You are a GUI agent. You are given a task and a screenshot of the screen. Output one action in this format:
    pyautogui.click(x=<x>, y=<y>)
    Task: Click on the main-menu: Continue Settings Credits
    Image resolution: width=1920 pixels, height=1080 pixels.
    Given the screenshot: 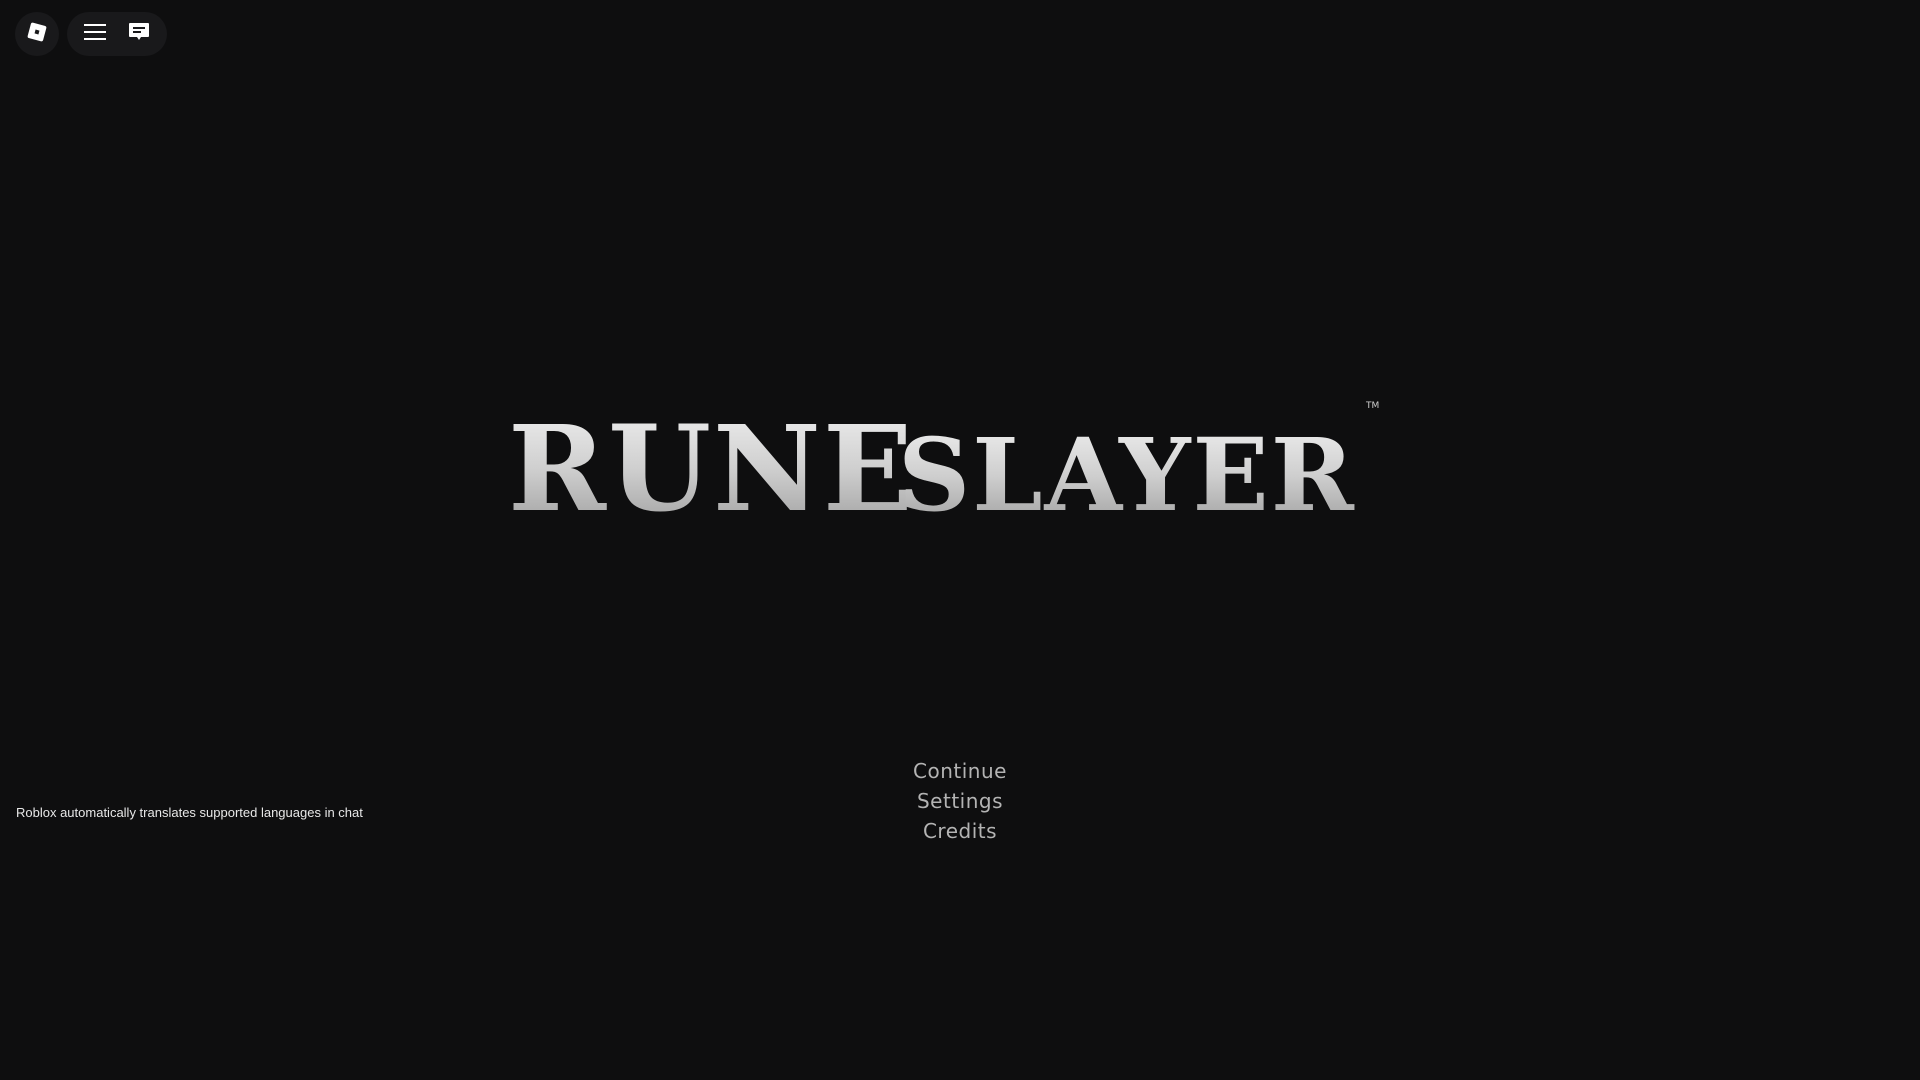 What is the action you would take?
    pyautogui.click(x=960, y=801)
    